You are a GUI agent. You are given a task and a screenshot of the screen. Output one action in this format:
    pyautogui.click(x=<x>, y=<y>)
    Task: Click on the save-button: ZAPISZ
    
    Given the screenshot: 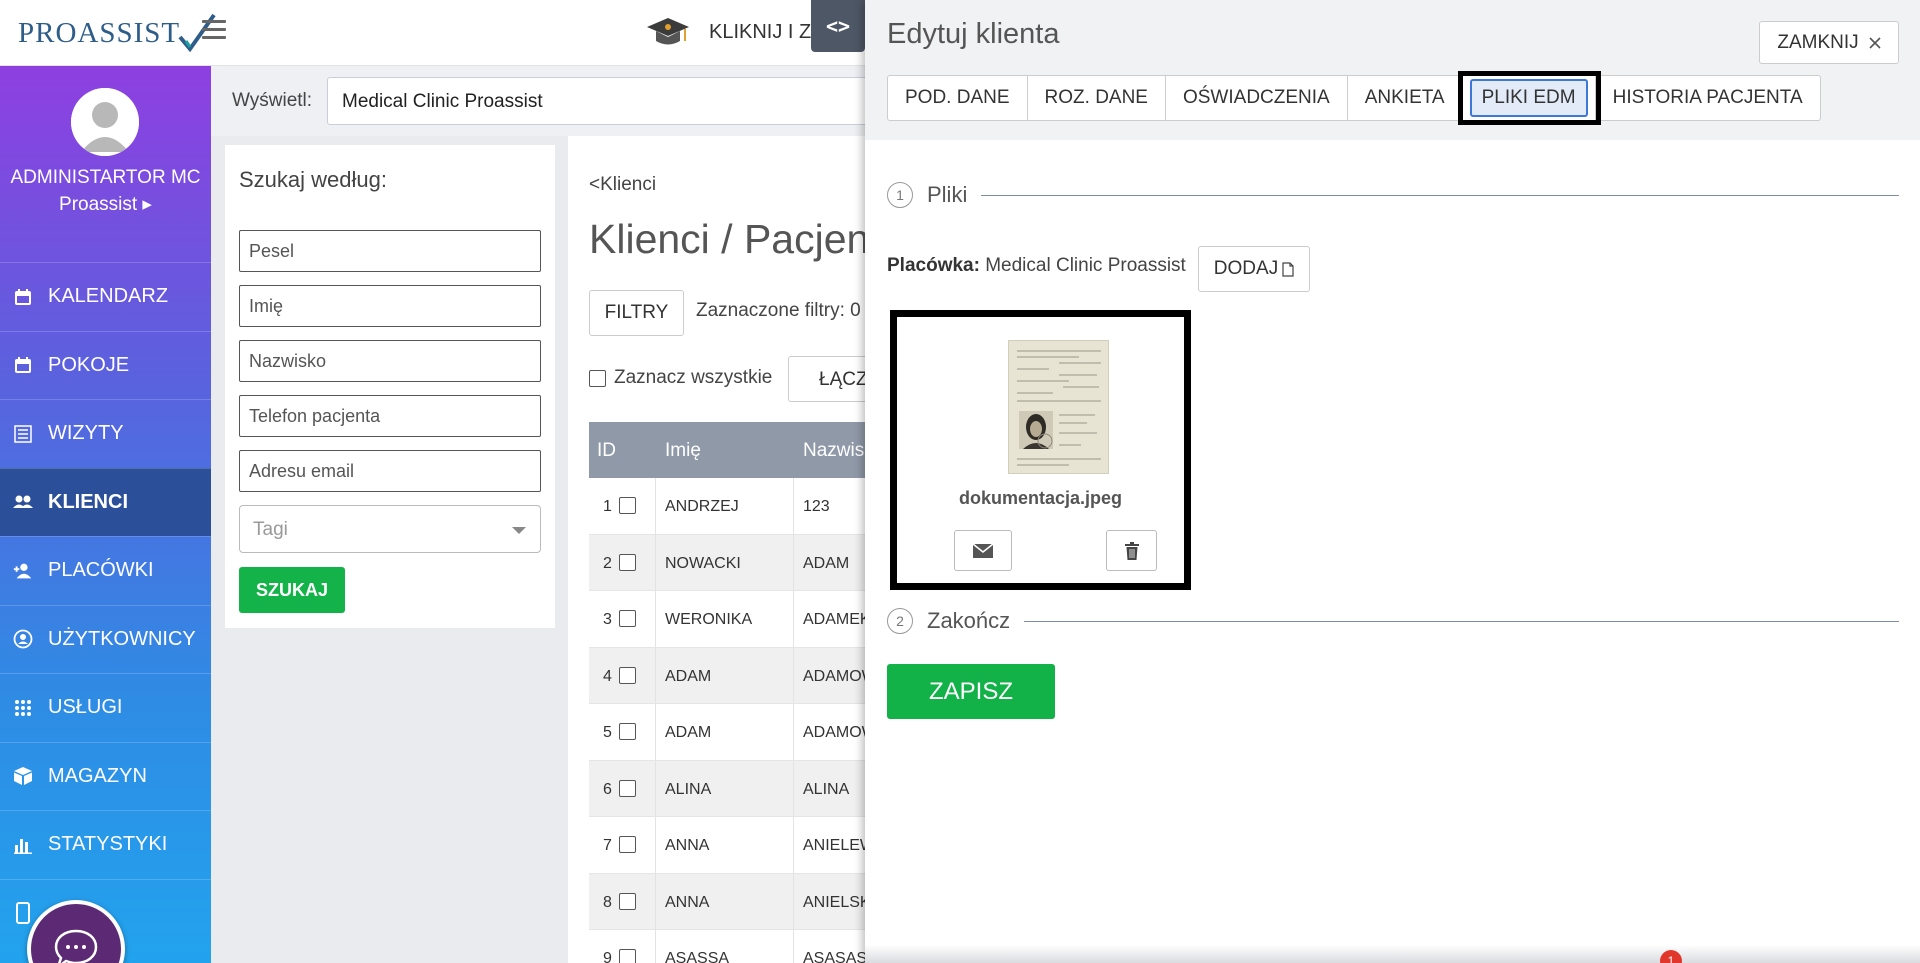 What is the action you would take?
    pyautogui.click(x=971, y=691)
    